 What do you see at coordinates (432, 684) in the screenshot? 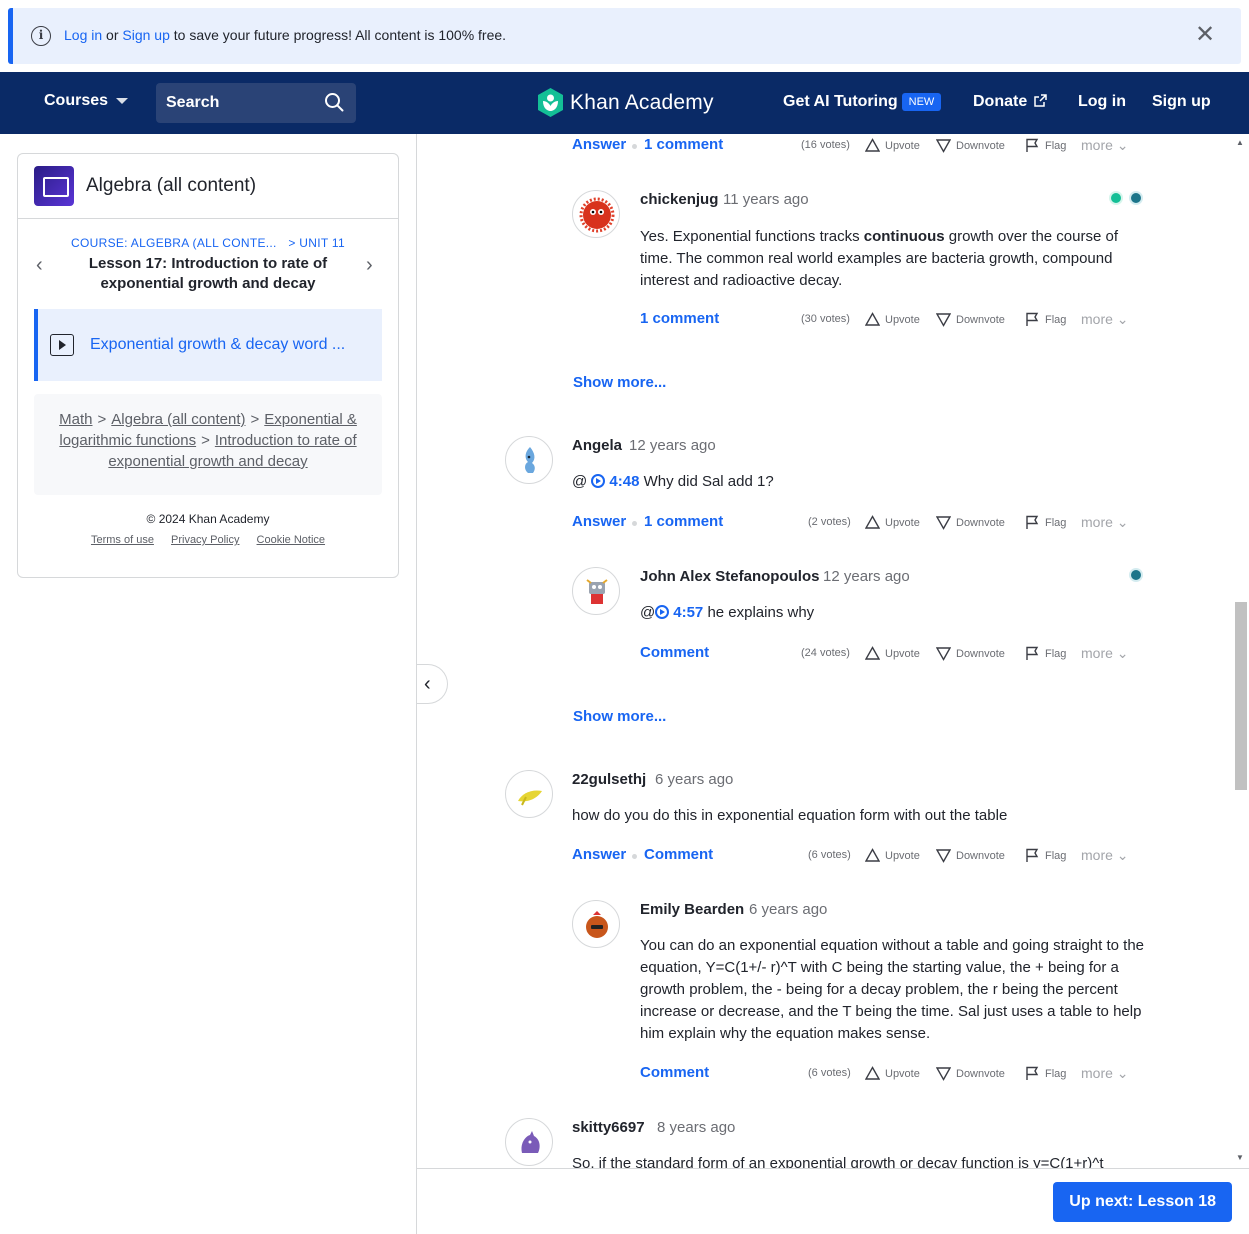
I see `collapse-sidebar-button: ‹` at bounding box center [432, 684].